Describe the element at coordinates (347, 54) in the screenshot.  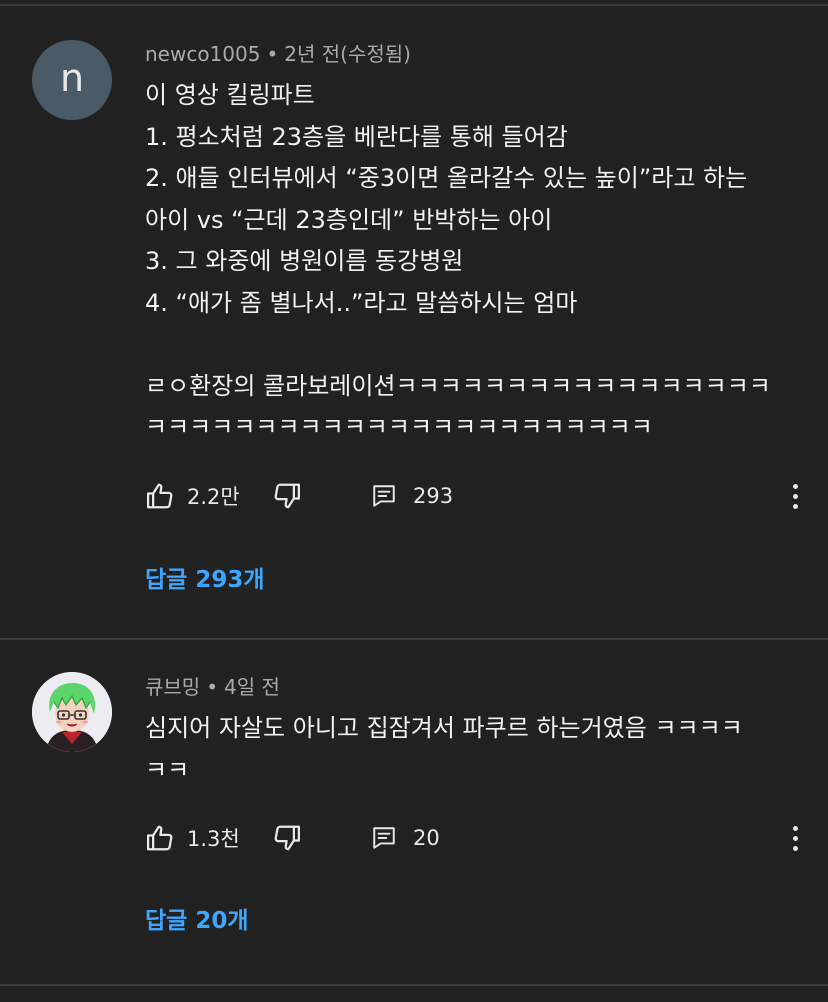
I see `comment-time: 2년 전(수정됨)` at that location.